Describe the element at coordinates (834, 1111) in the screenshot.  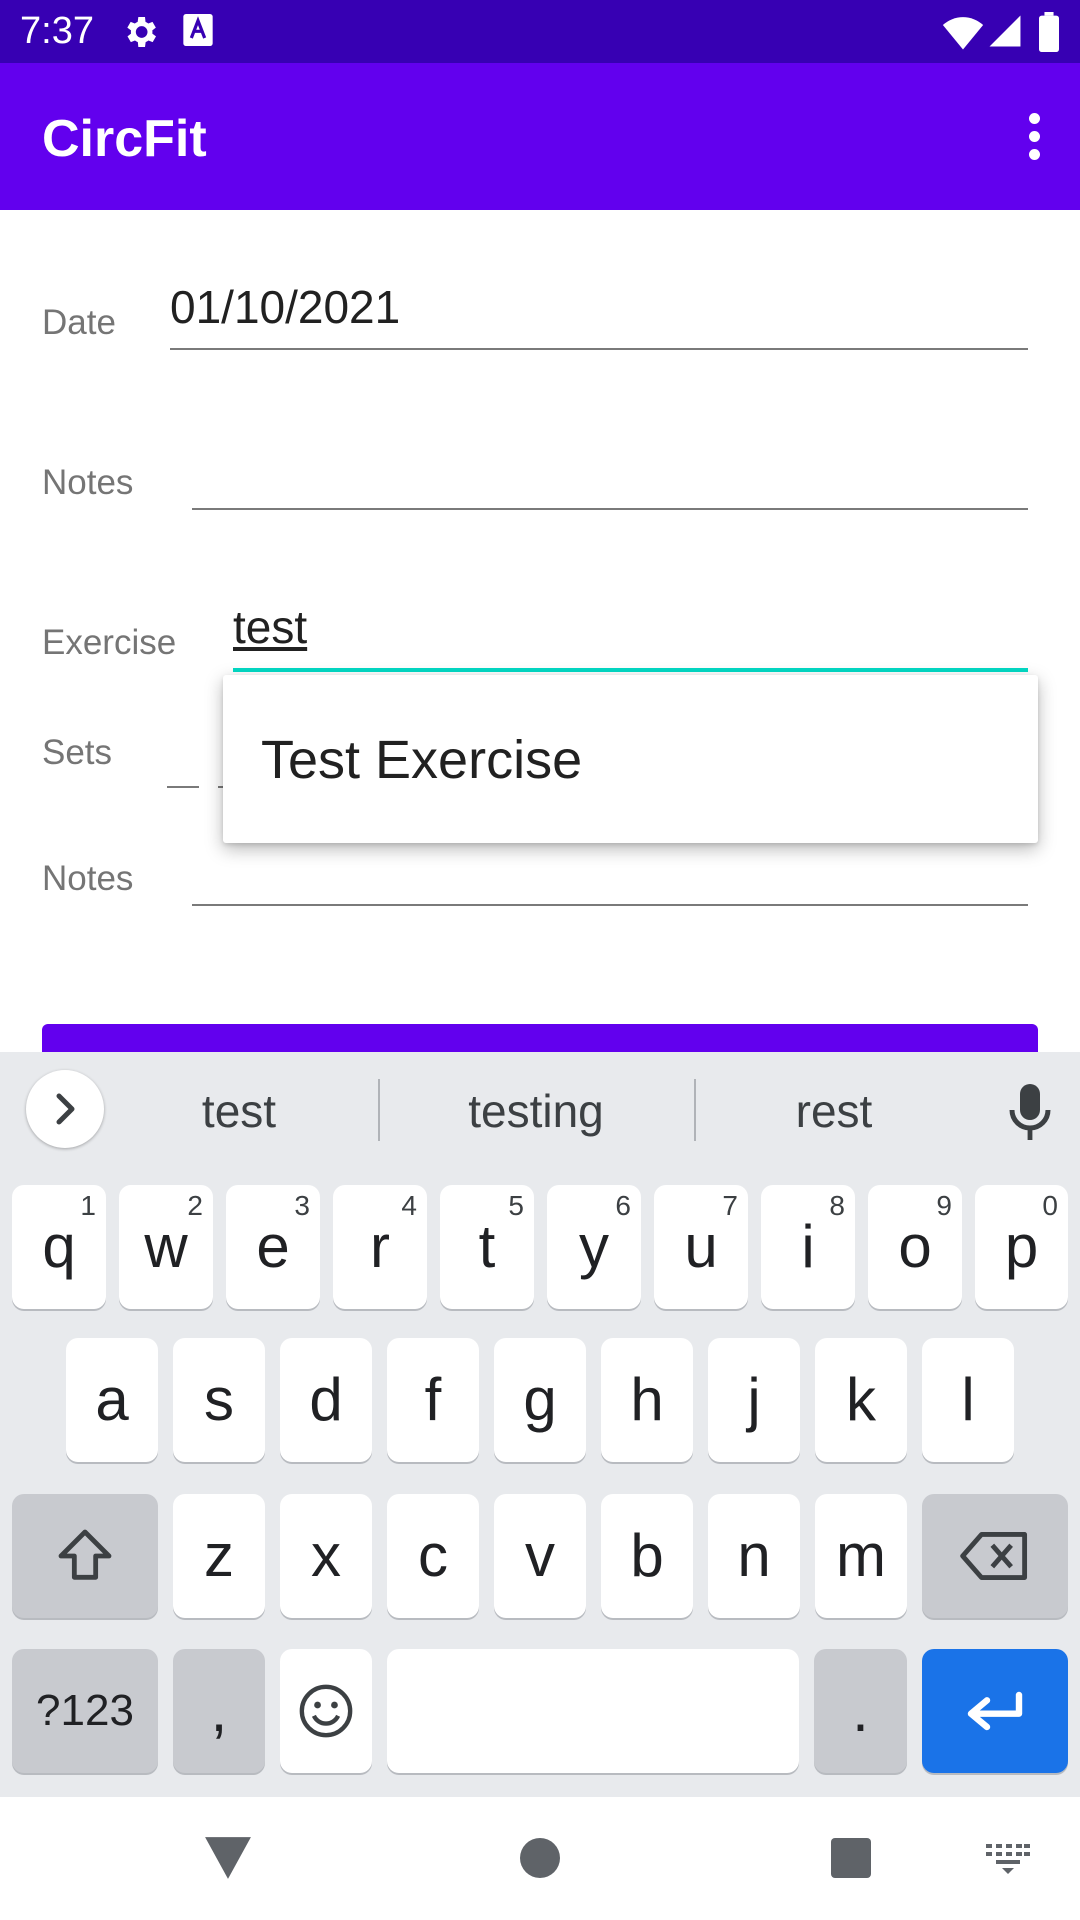
I see `suggestion-3: rest` at that location.